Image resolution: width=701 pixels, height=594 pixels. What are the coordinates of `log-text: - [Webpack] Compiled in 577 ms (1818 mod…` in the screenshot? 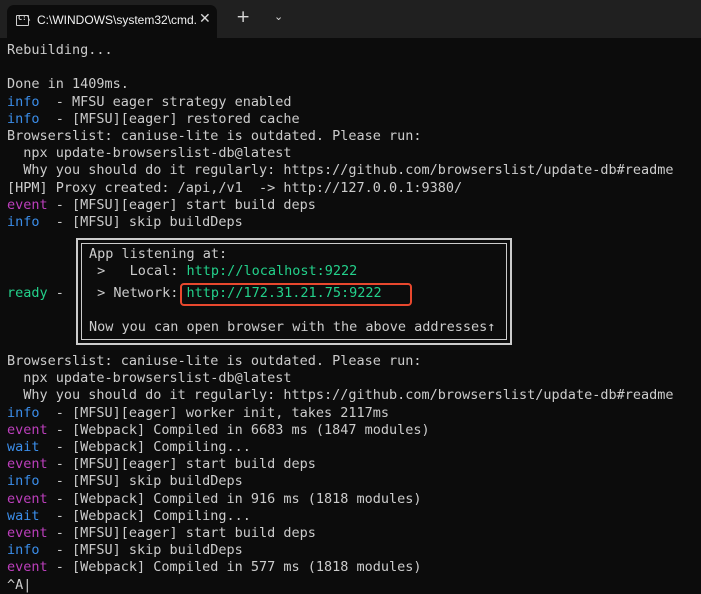 It's located at (234, 567).